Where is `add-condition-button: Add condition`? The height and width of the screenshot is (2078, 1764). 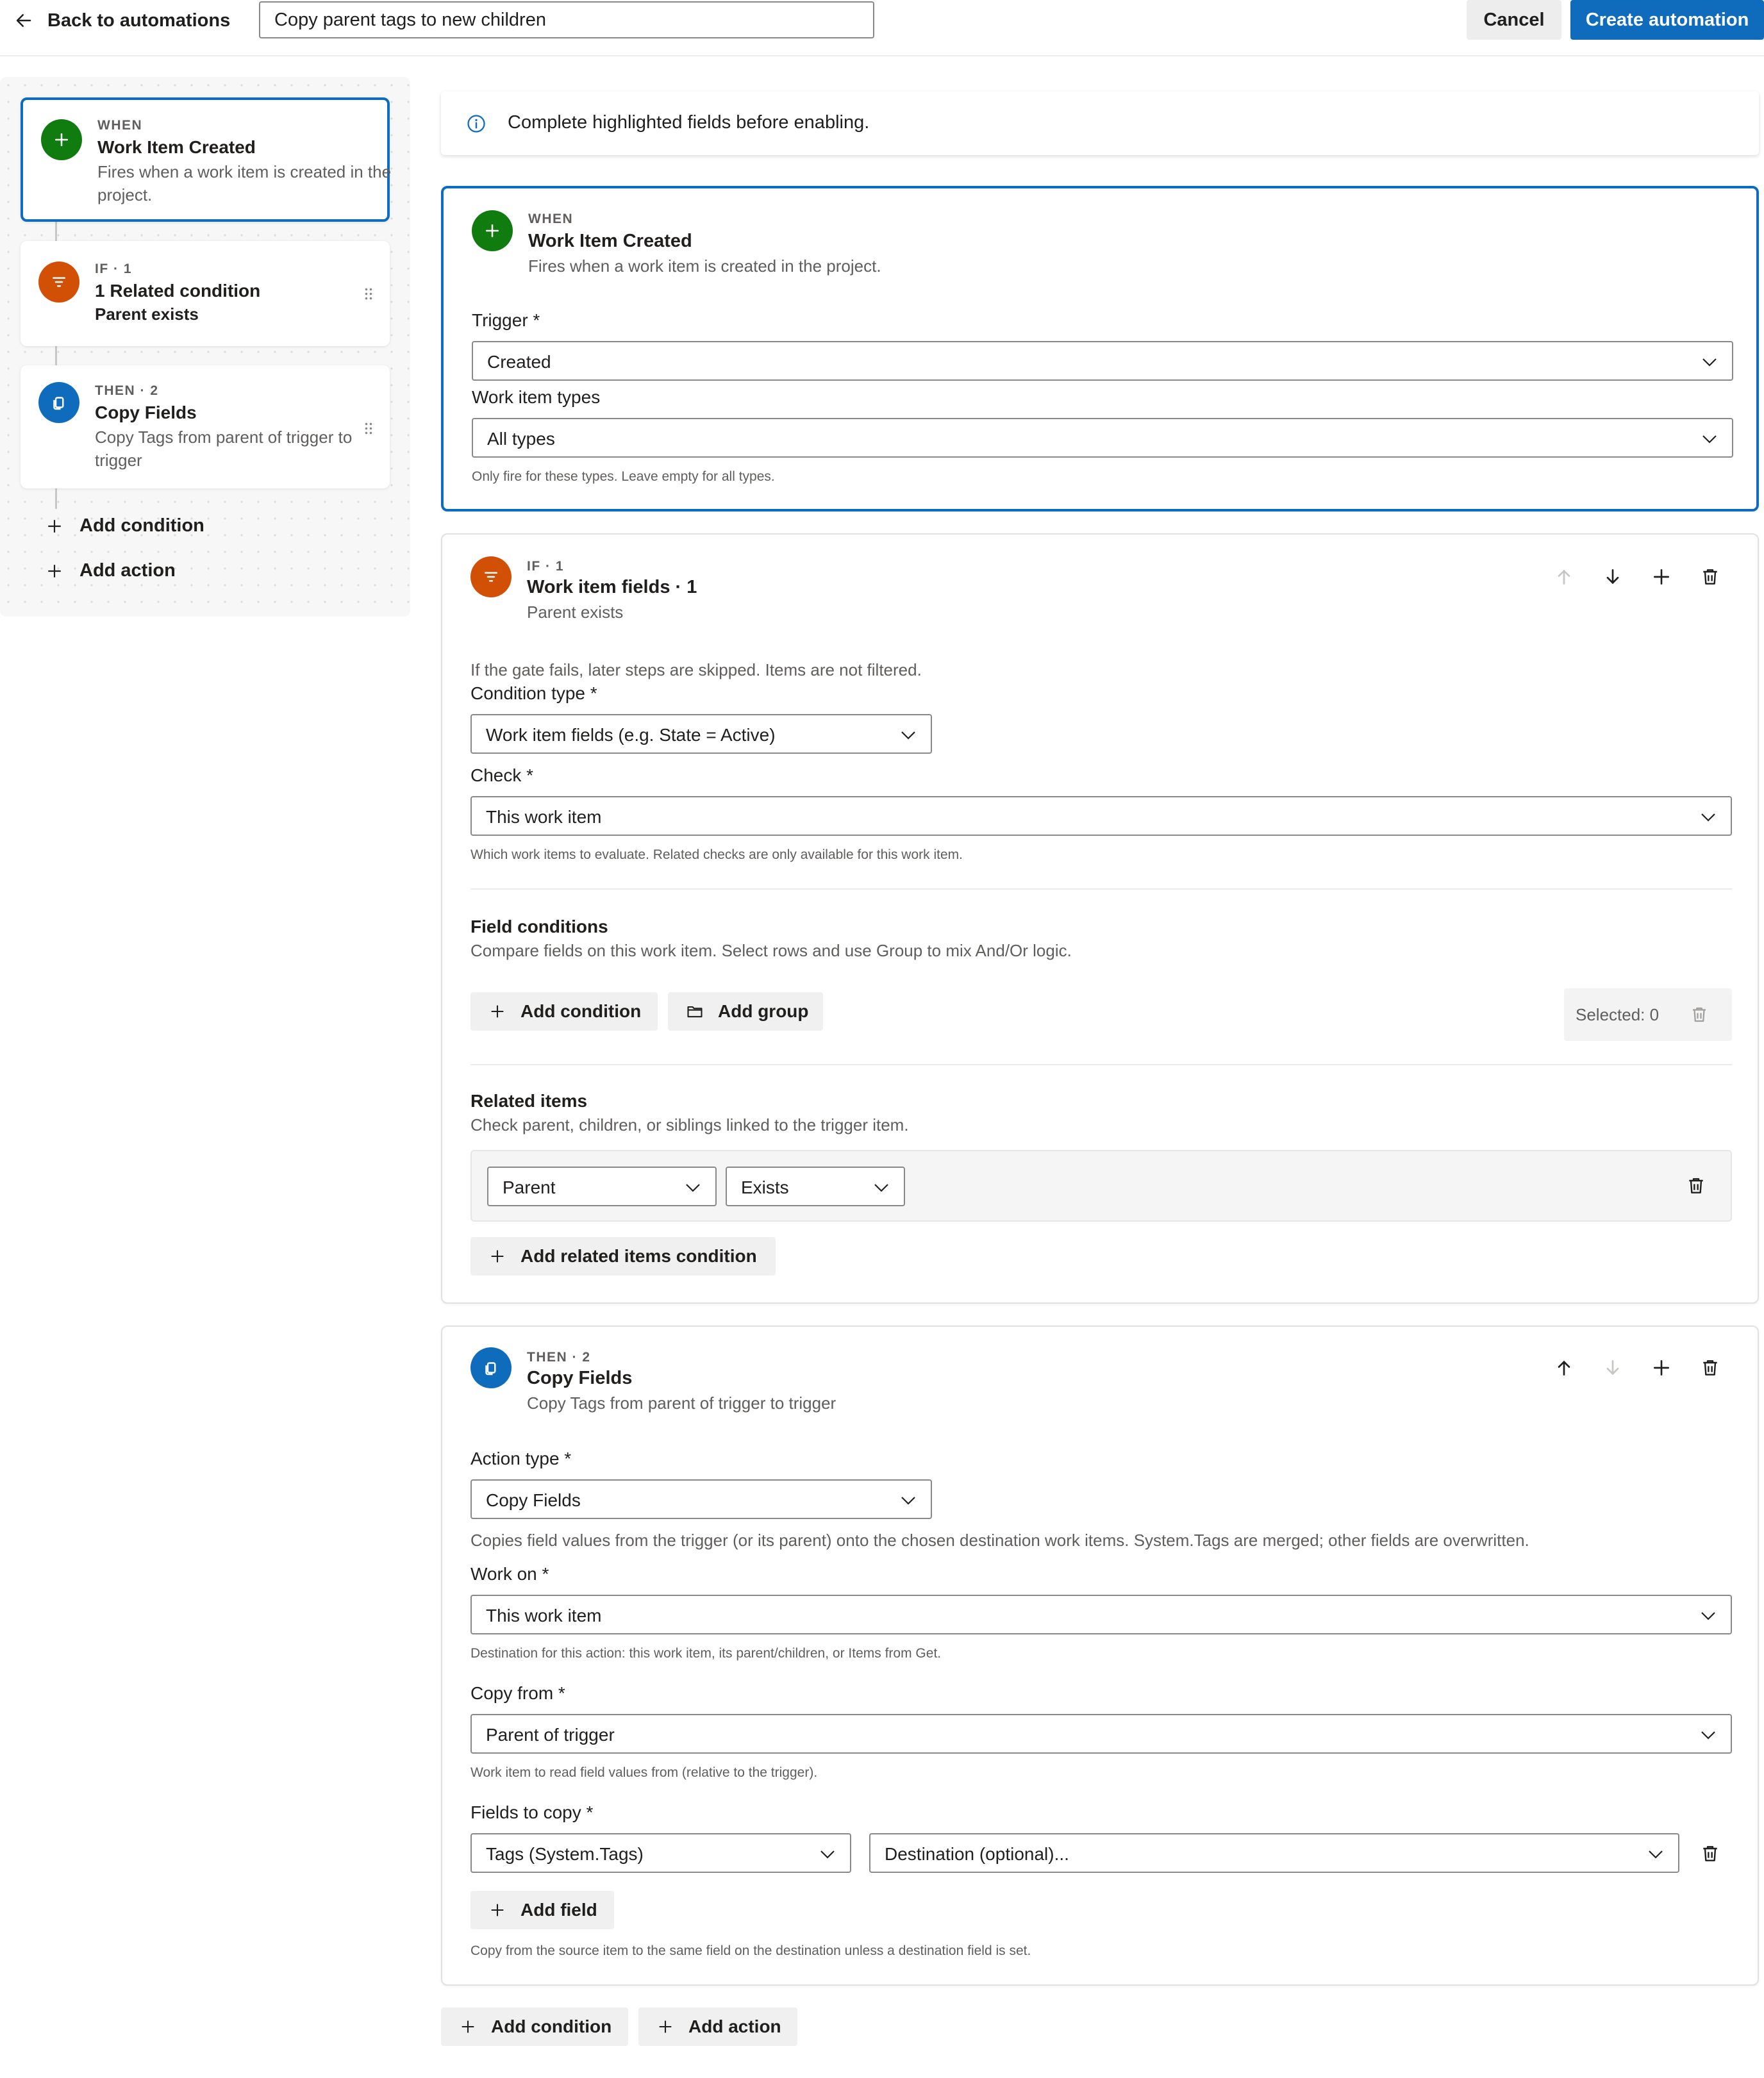
add-condition-button: Add condition is located at coordinates (564, 1011).